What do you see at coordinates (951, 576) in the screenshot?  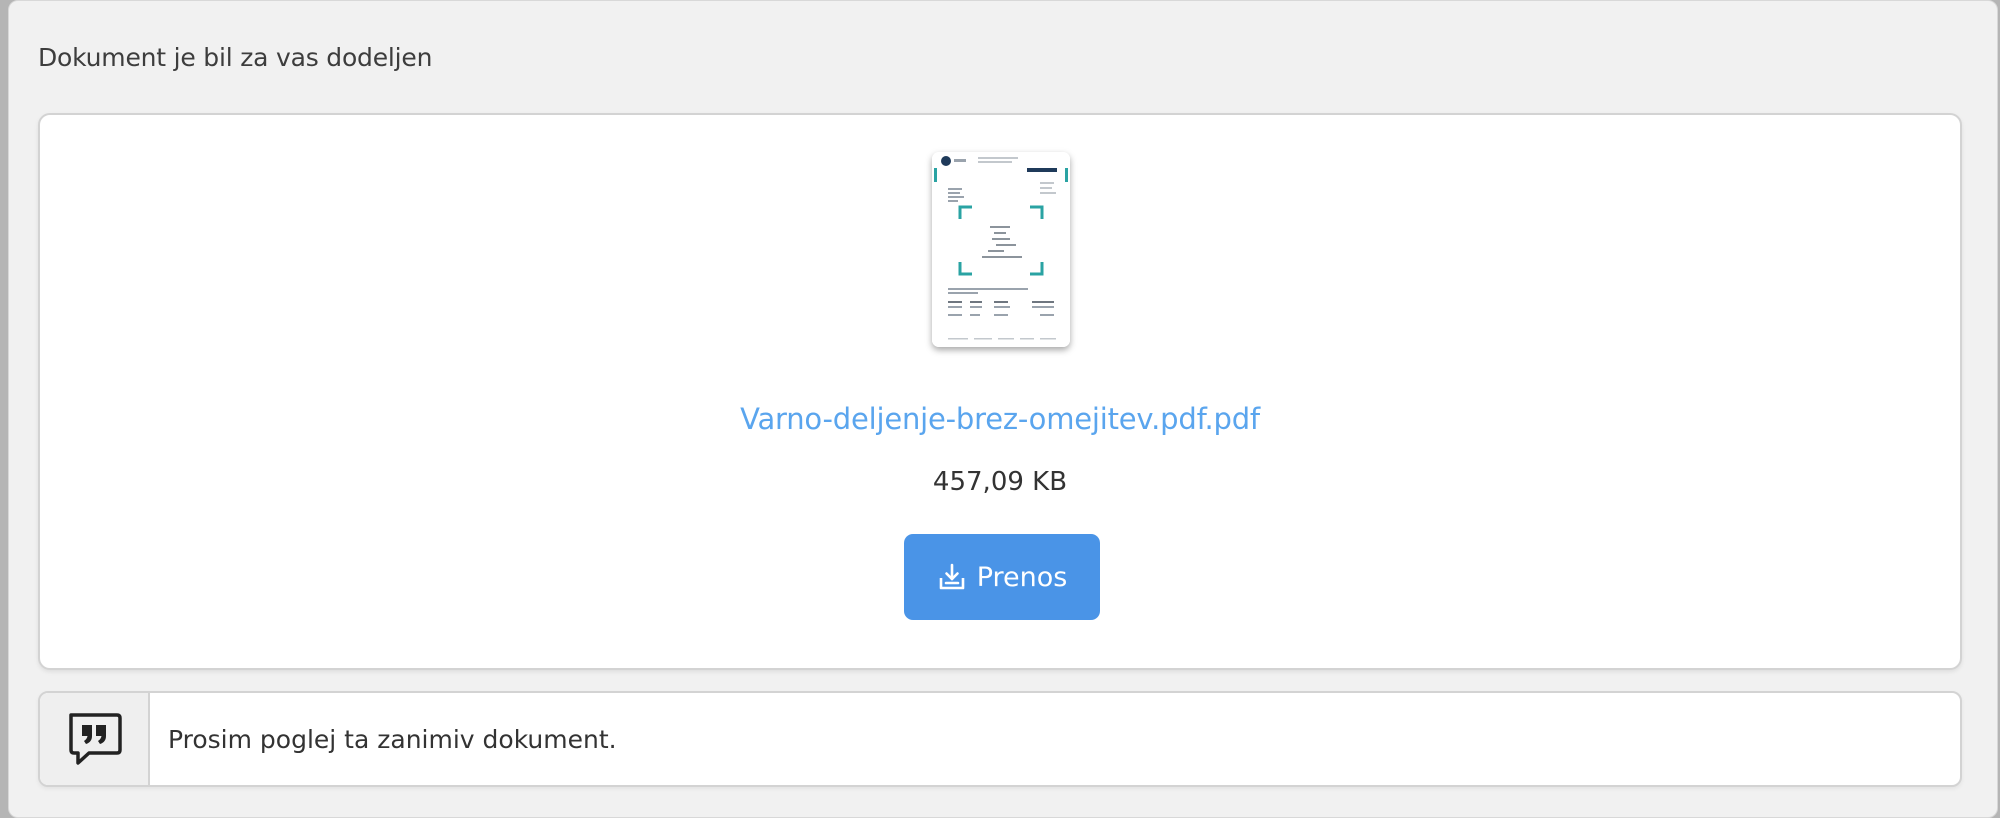 I see `download-tray-icon` at bounding box center [951, 576].